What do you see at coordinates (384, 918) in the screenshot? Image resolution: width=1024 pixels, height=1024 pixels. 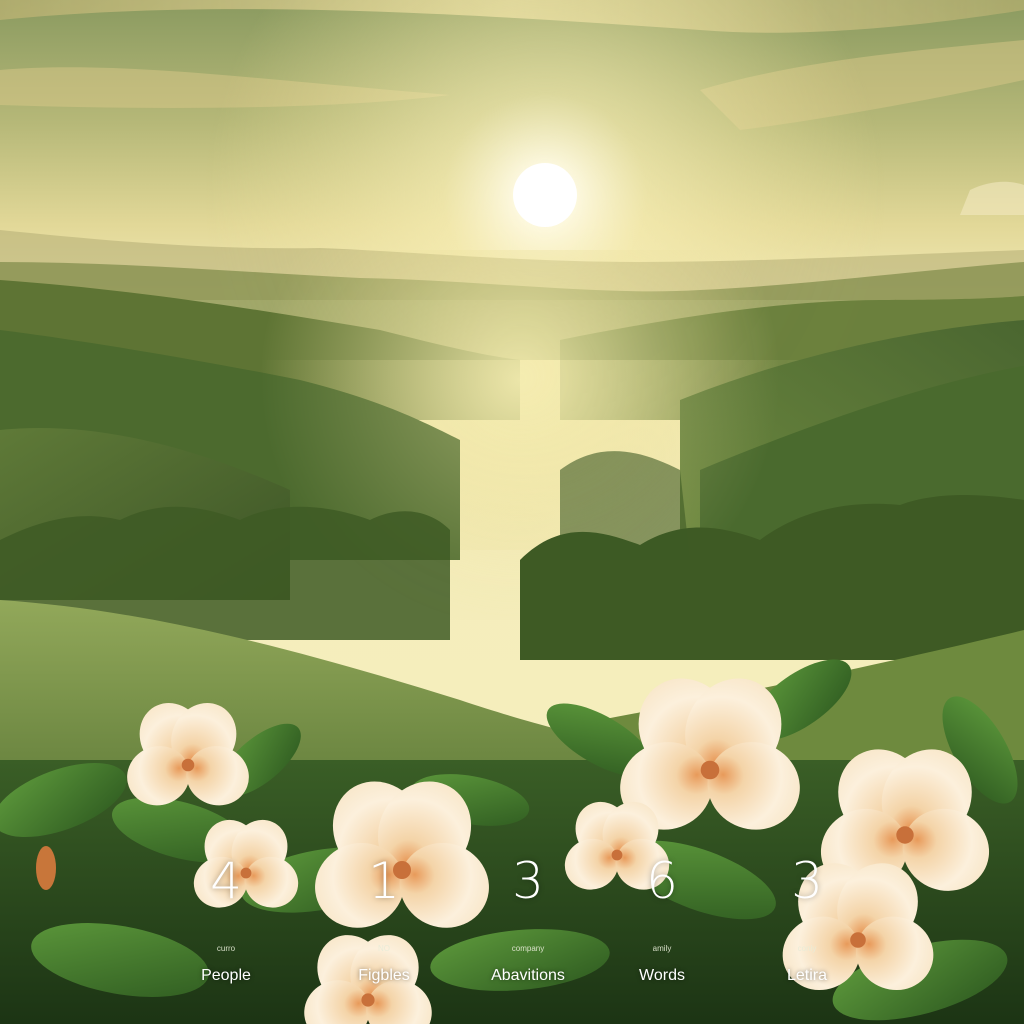 I see `stat-item: 1 NO Figbles` at bounding box center [384, 918].